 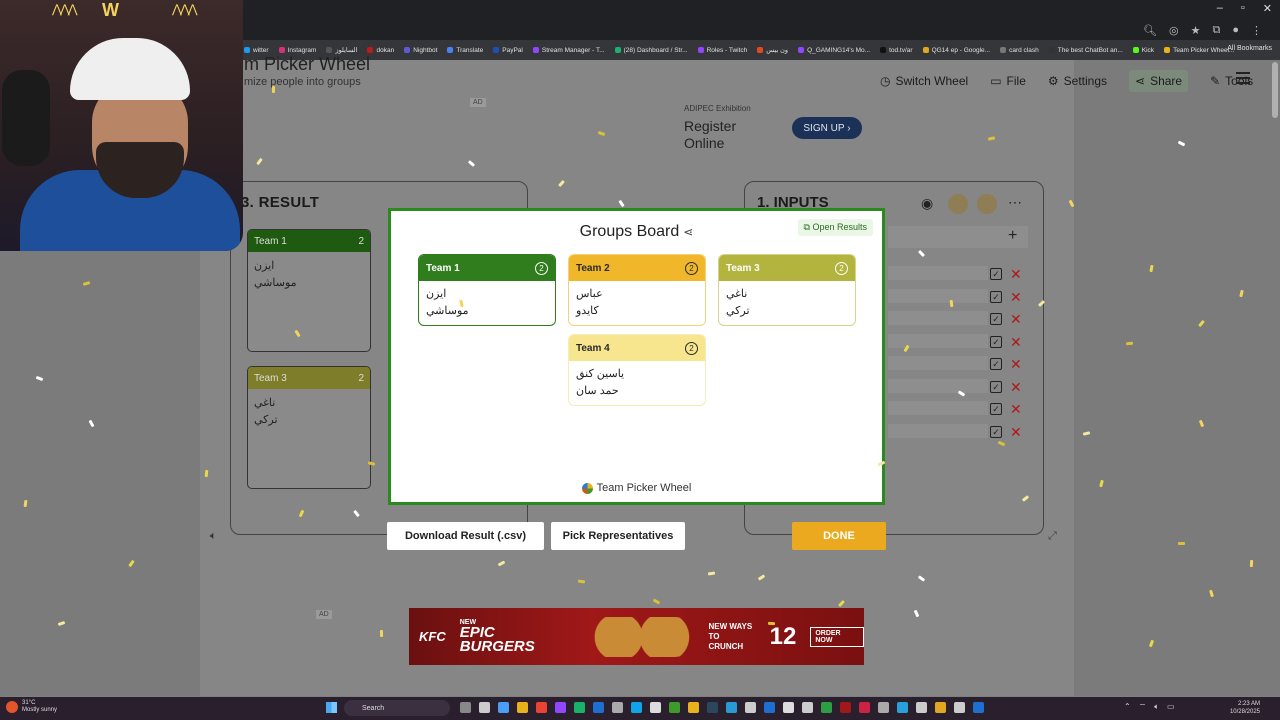 What do you see at coordinates (1243, 79) in the screenshot?
I see `hamburger-menu-icon` at bounding box center [1243, 79].